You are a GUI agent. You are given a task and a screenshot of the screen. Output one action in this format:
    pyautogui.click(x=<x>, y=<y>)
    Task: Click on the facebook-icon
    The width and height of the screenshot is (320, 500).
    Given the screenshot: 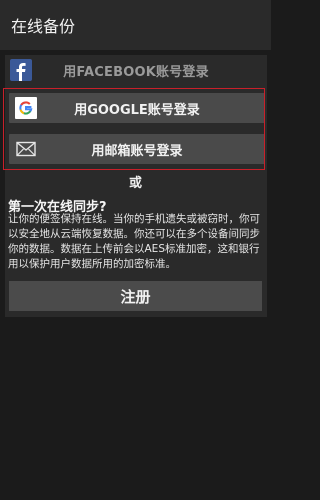 What is the action you would take?
    pyautogui.click(x=21, y=70)
    